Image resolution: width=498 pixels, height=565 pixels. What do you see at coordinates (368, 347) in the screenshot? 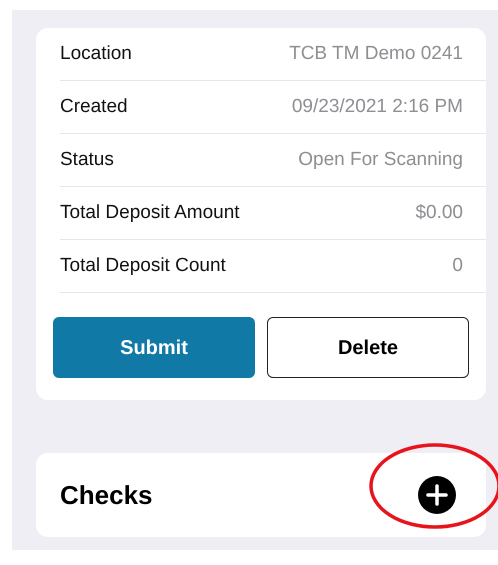
I see `delete-button: Delete` at bounding box center [368, 347].